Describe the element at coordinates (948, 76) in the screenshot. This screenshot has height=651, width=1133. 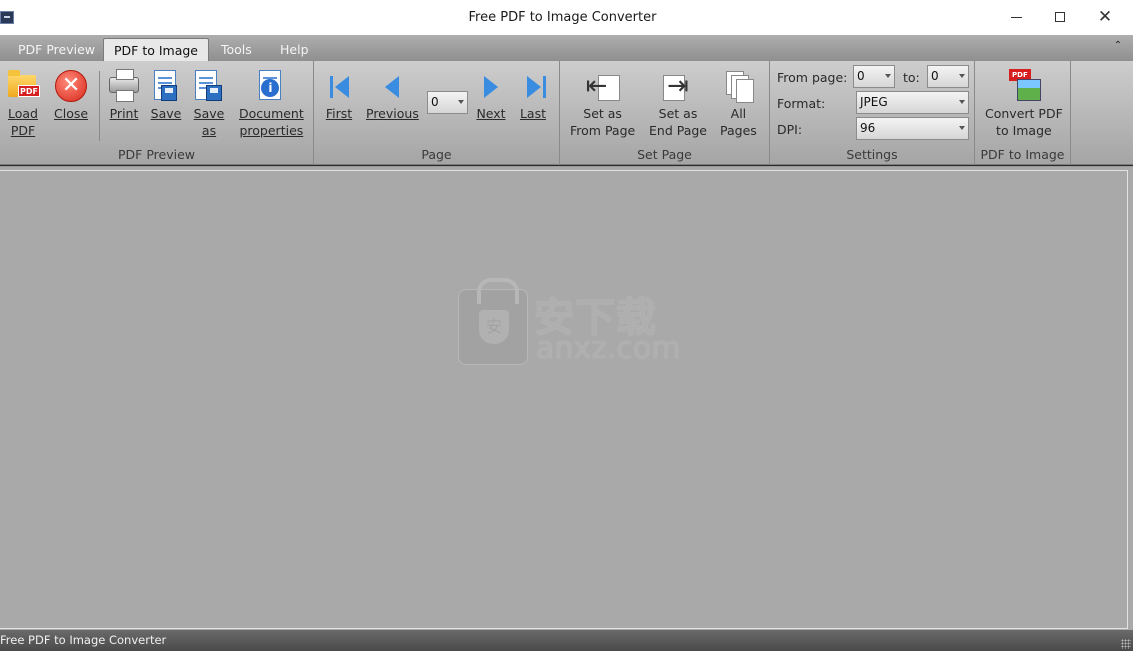
I see `to-page-select: 0` at that location.